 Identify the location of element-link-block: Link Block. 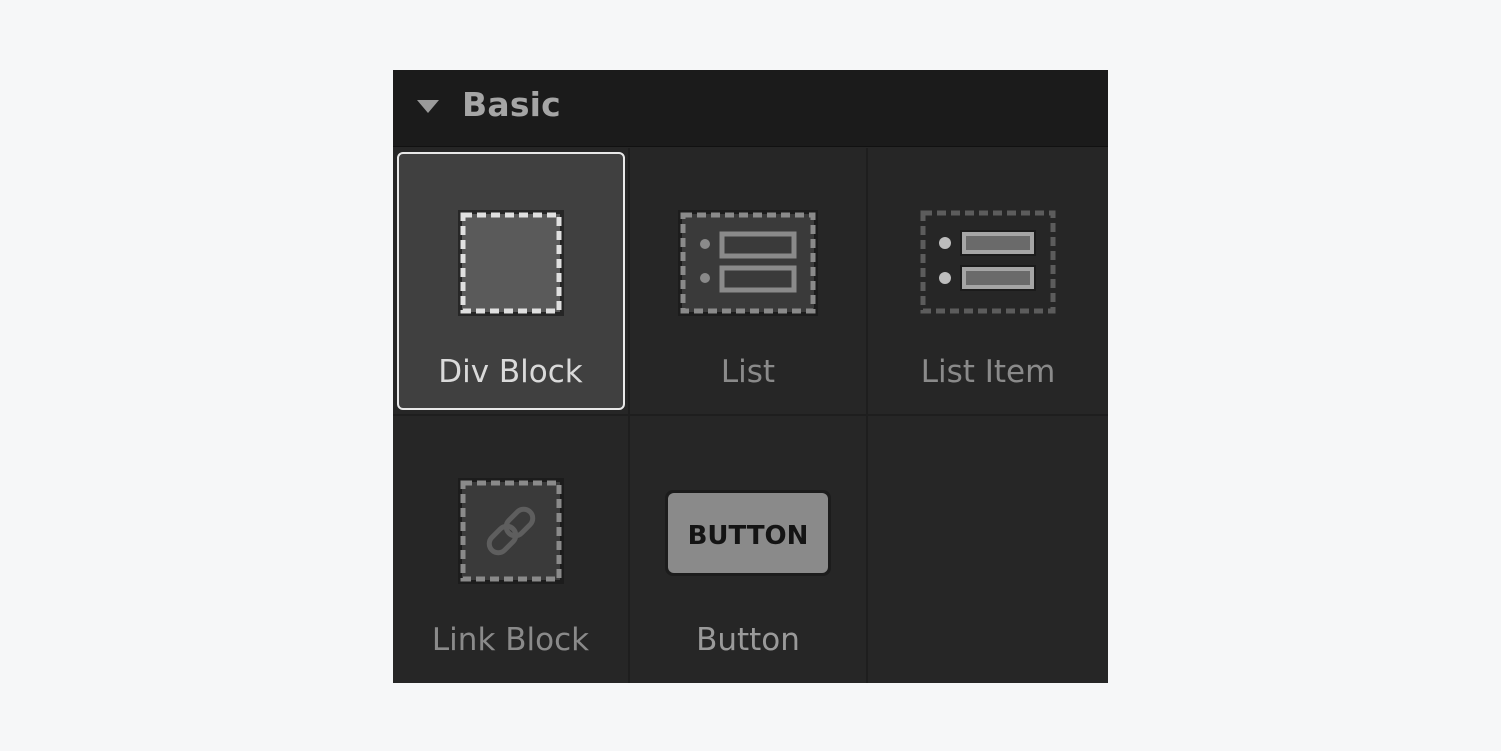
(511, 549).